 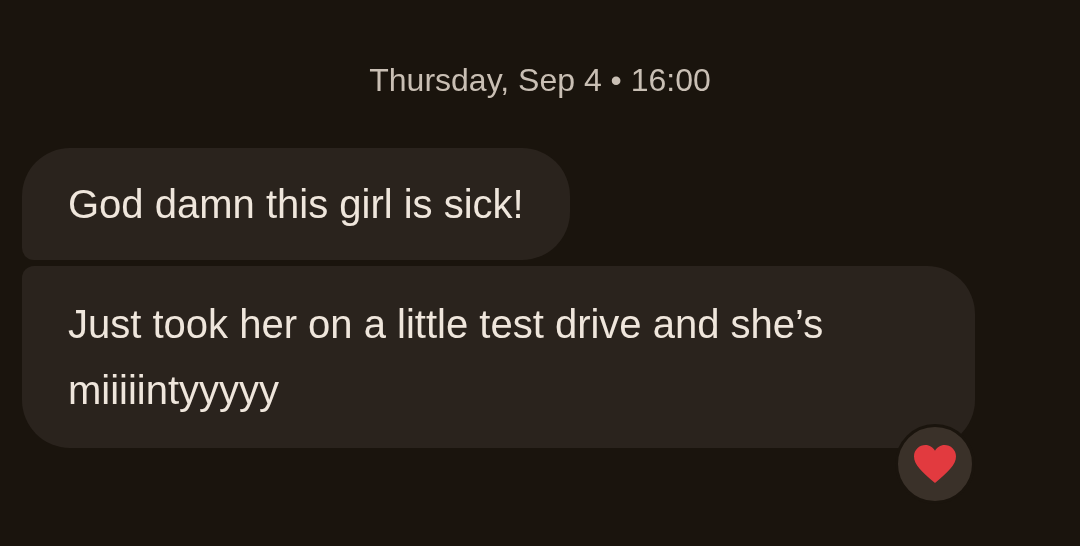 I want to click on message-timestamp: Thursday, Sep 4 • 16:00, so click(x=540, y=80).